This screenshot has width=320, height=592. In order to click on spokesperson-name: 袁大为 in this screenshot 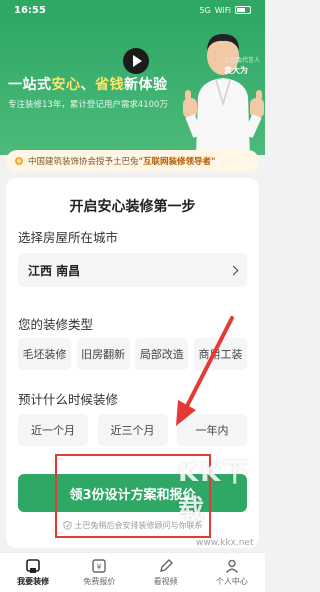, I will do `click(236, 70)`.